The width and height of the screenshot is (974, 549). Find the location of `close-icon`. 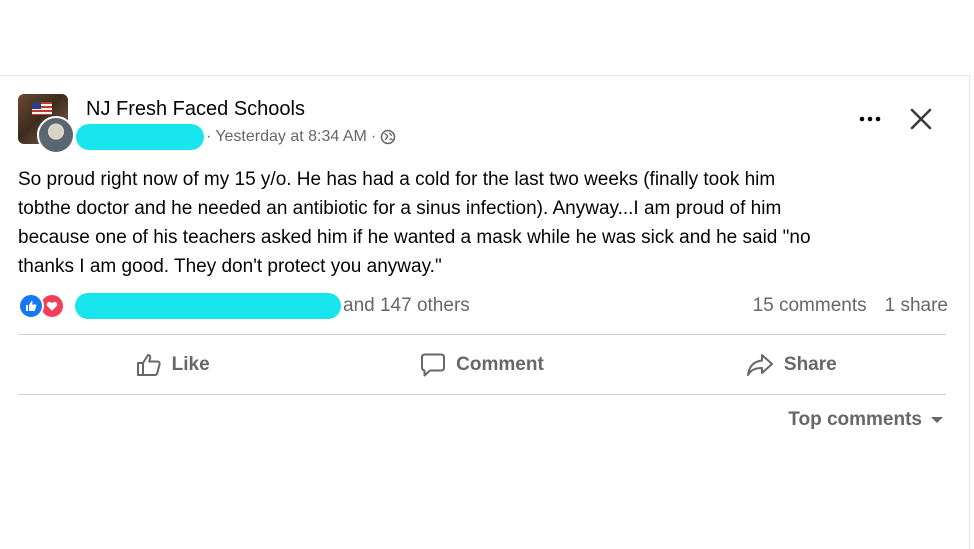

close-icon is located at coordinates (921, 119).